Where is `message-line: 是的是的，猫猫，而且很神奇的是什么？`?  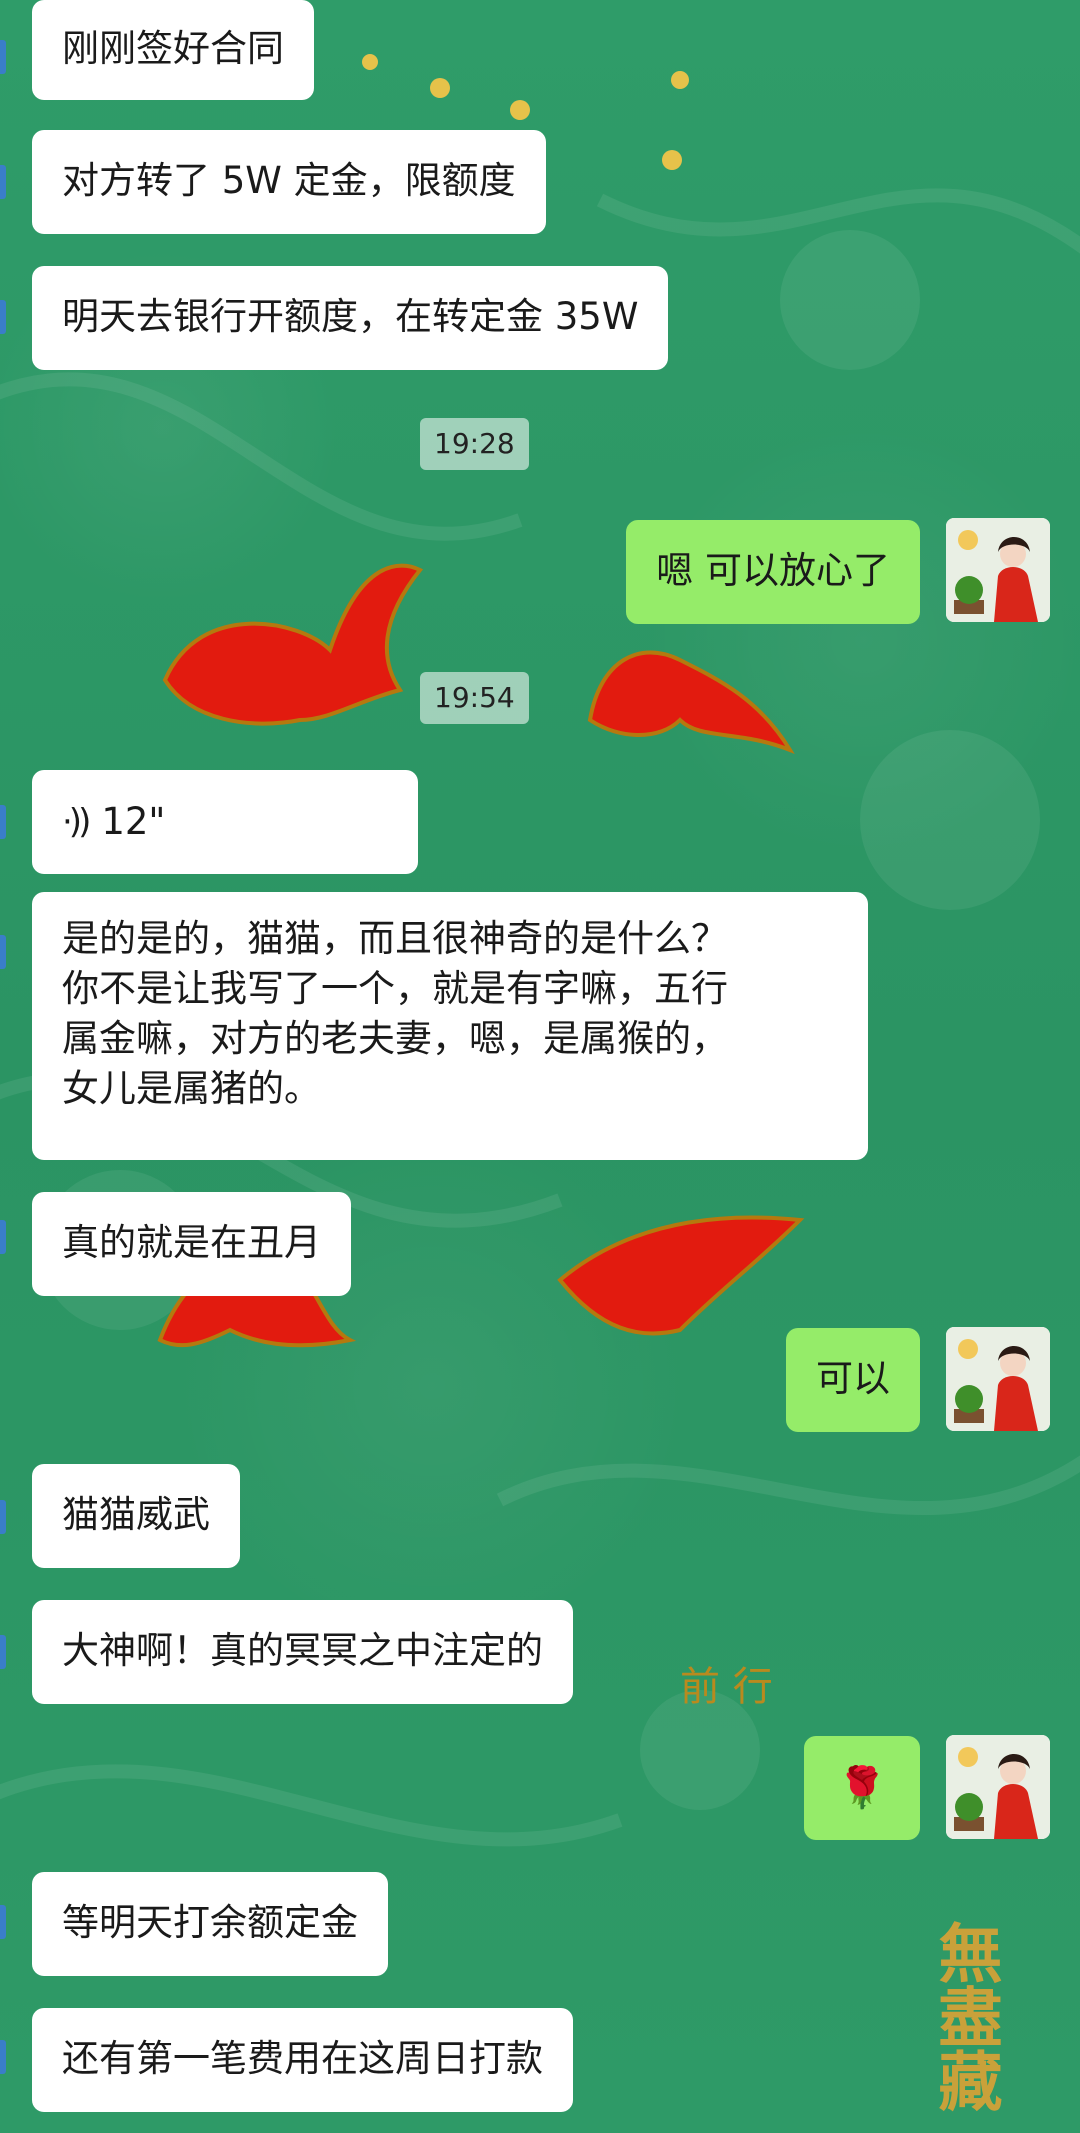 message-line: 是的是的，猫猫，而且很神奇的是什么？ is located at coordinates (395, 938).